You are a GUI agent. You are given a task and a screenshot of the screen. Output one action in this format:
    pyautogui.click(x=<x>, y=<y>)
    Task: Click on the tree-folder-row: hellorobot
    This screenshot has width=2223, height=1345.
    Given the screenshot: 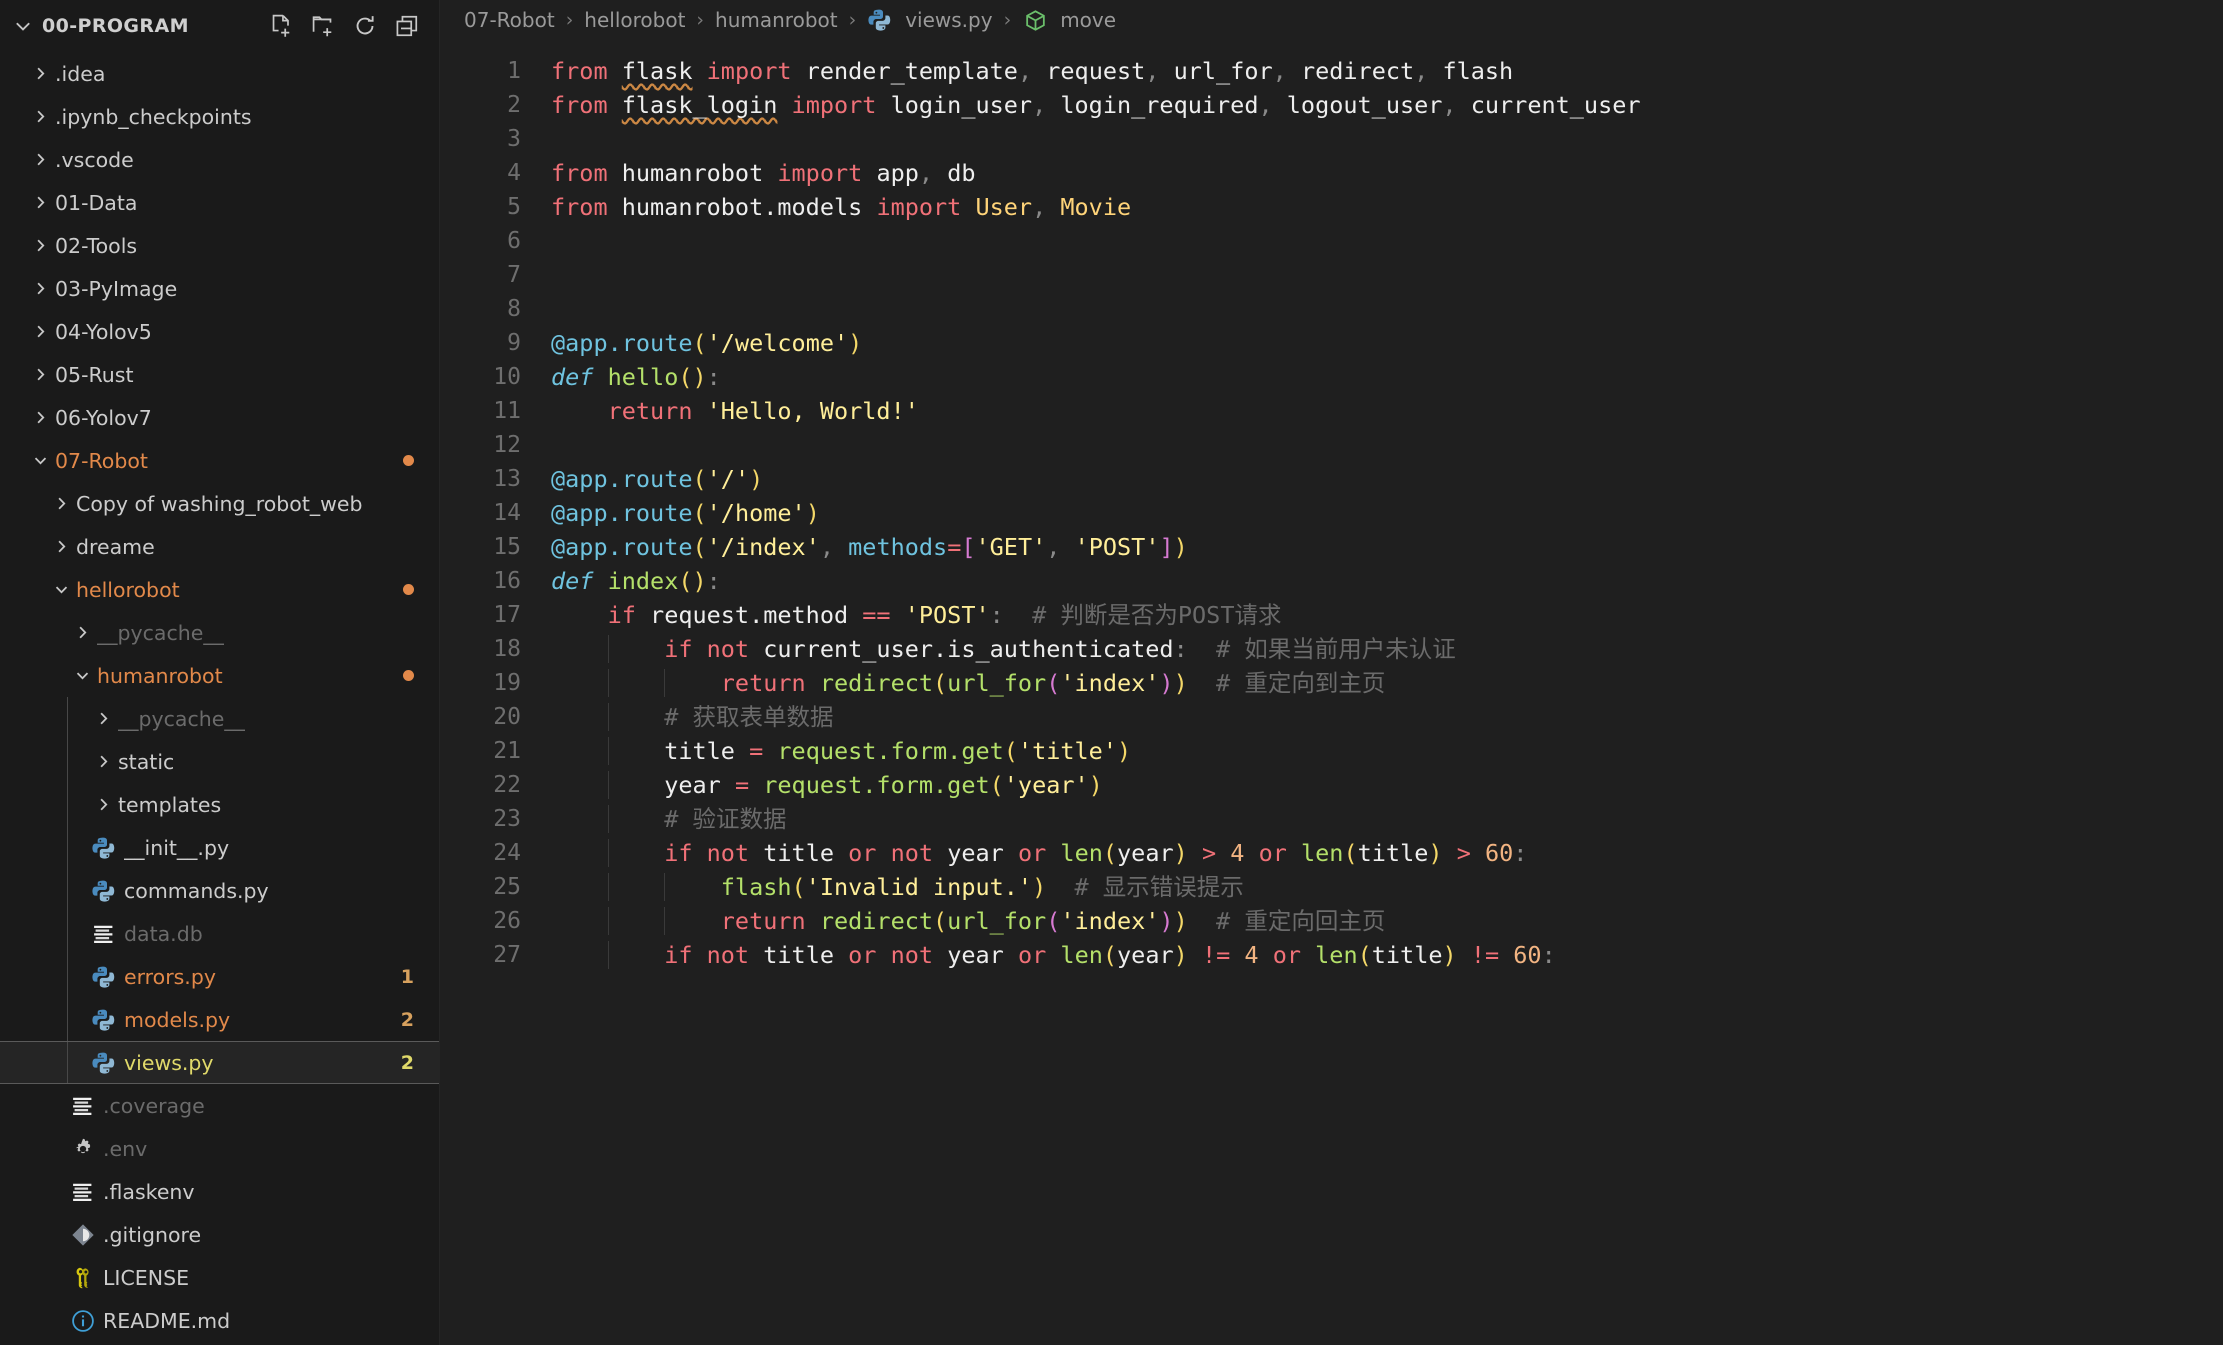 What is the action you would take?
    pyautogui.click(x=220, y=589)
    